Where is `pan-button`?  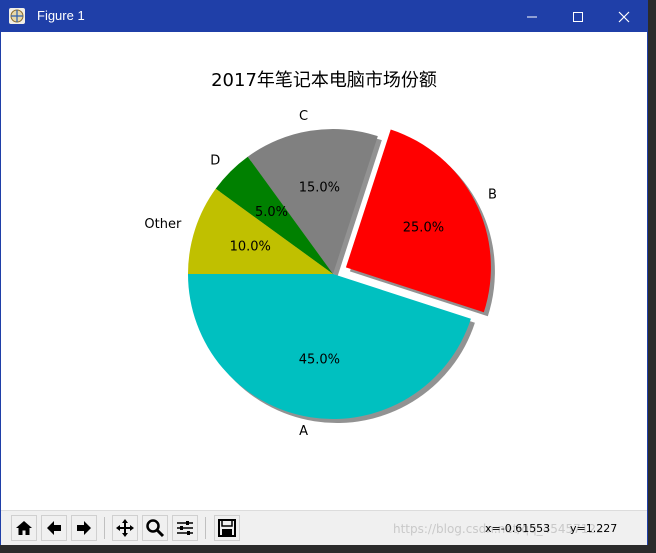 pan-button is located at coordinates (125, 528).